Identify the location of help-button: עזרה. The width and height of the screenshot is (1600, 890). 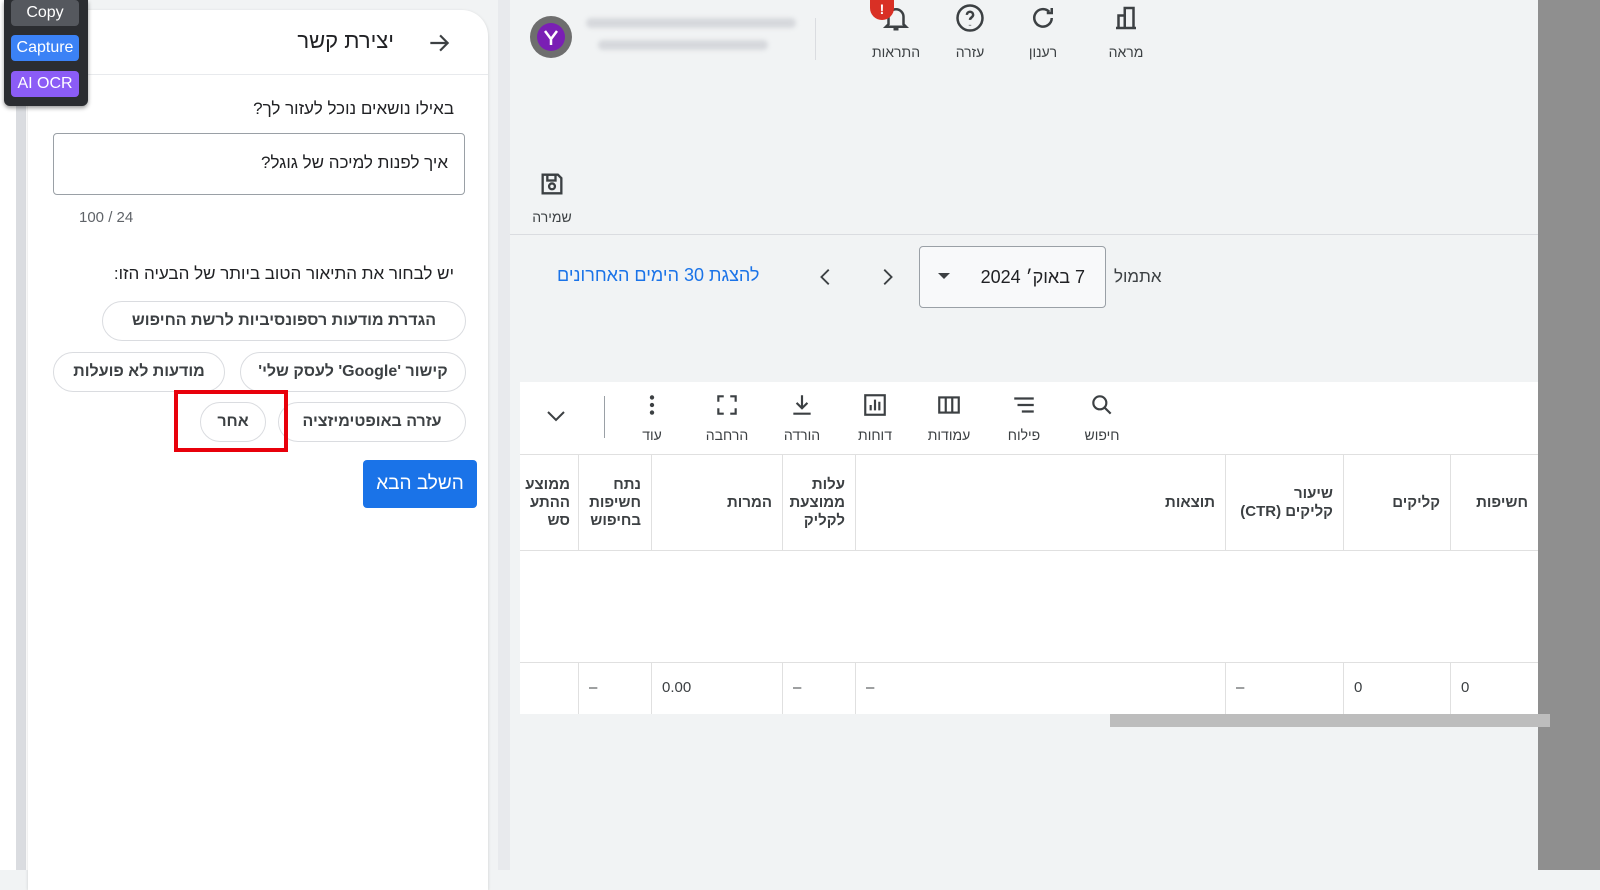
(970, 31).